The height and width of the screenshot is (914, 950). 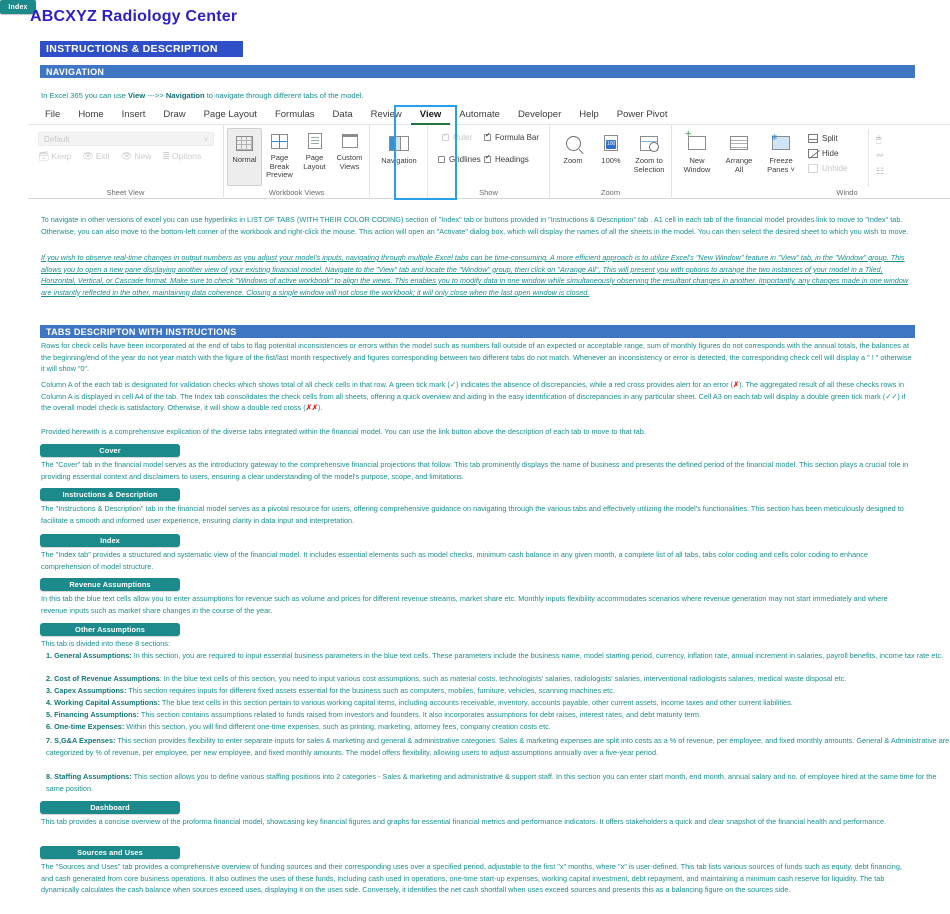 What do you see at coordinates (477, 331) in the screenshot?
I see `section-header-tabs-description: TABS DESCRIPTON WITH INSTRUCTIONS` at bounding box center [477, 331].